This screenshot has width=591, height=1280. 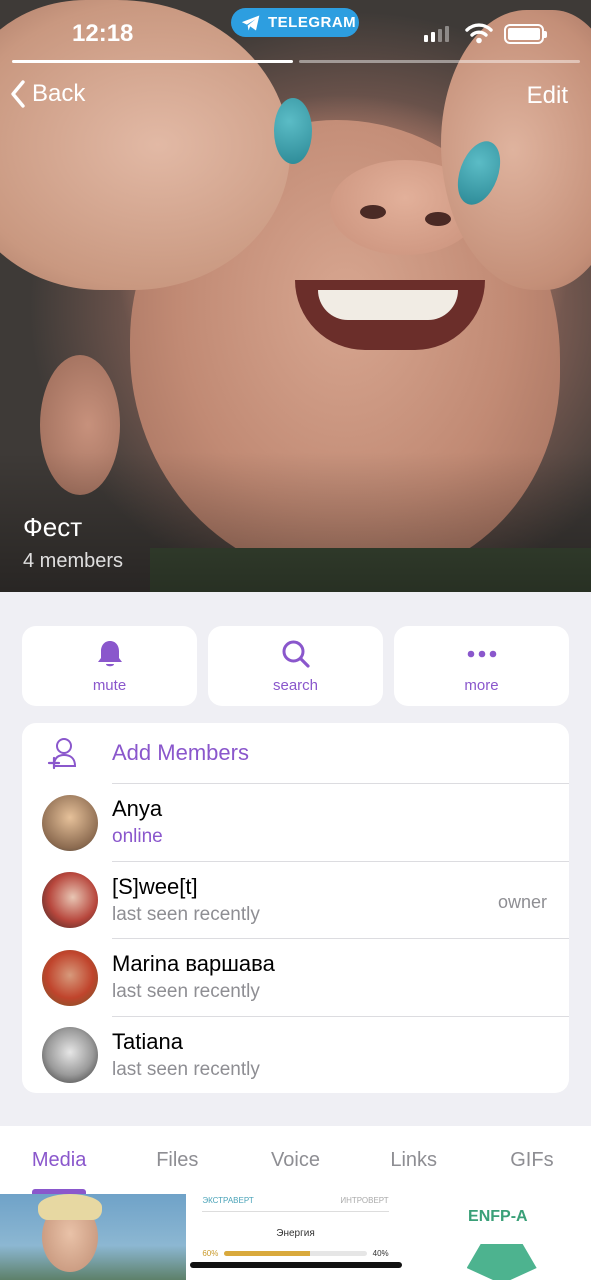 What do you see at coordinates (522, 901) in the screenshot?
I see `member-role: owner` at bounding box center [522, 901].